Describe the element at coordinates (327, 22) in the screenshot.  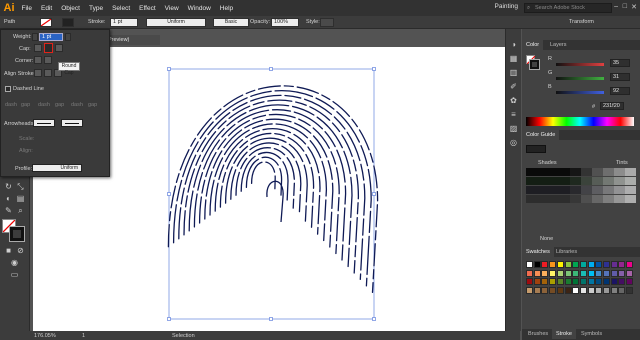
I see `style-picker` at that location.